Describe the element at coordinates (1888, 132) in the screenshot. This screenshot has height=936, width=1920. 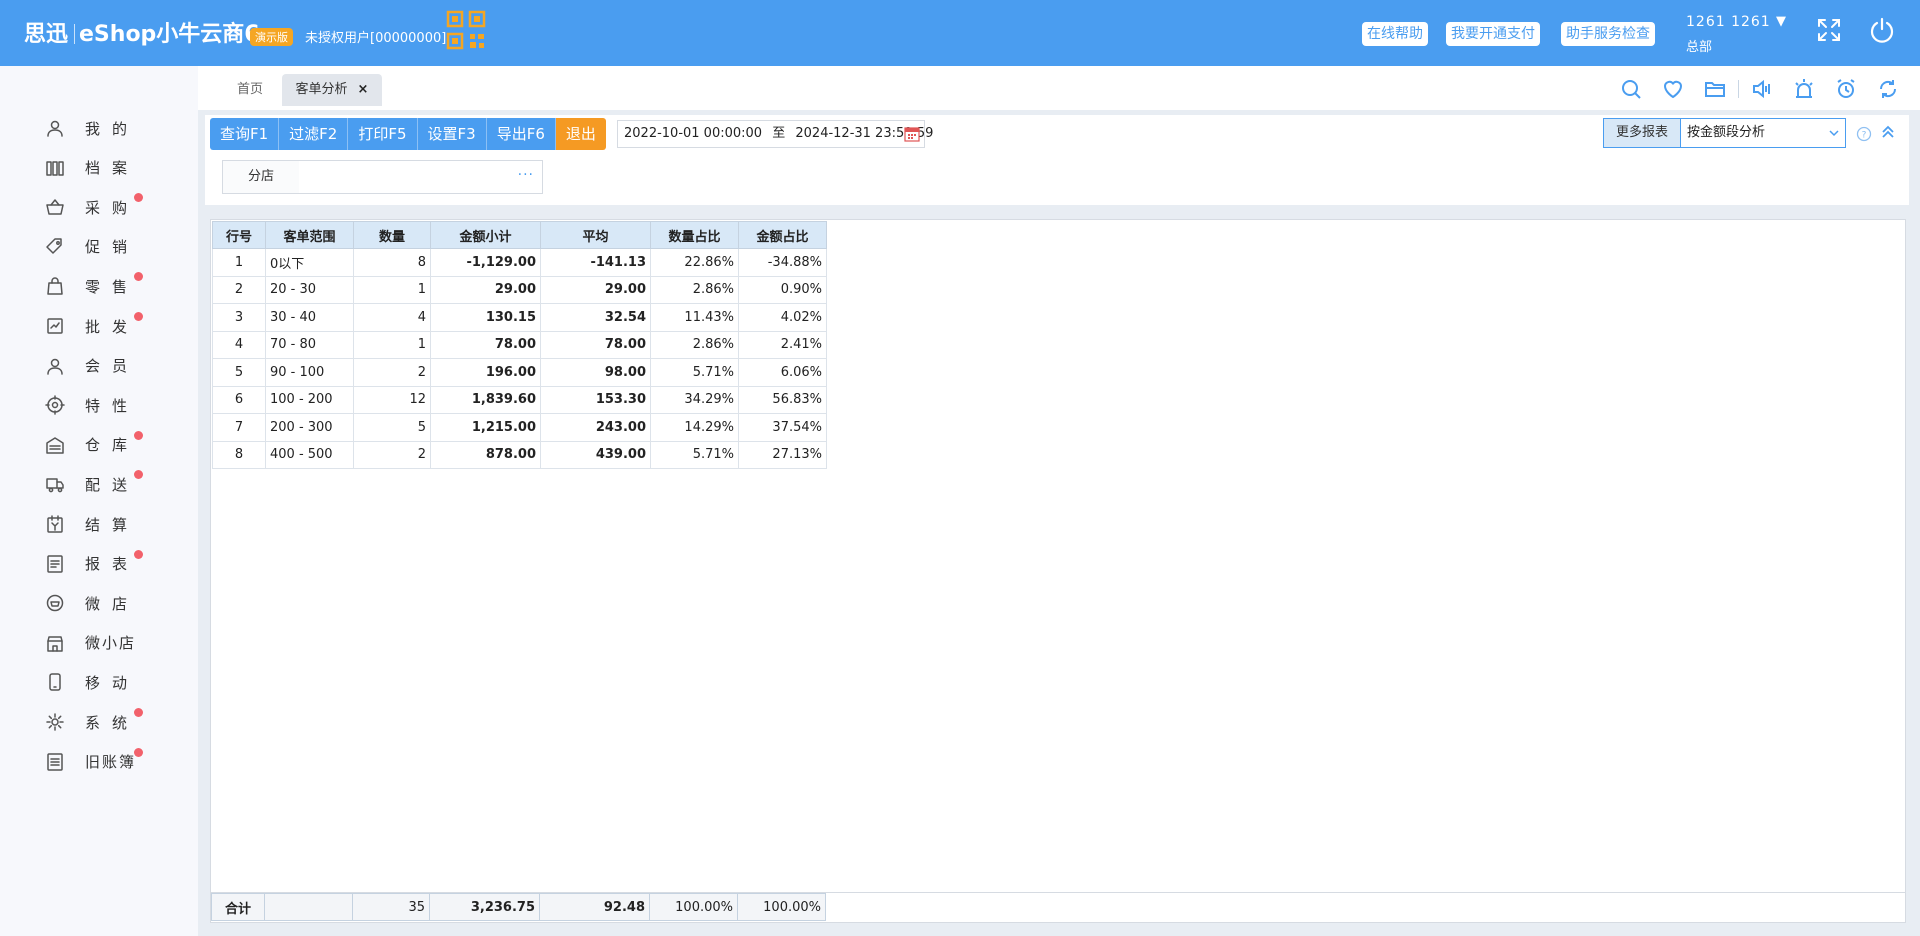
I see `collapse-up-icon` at that location.